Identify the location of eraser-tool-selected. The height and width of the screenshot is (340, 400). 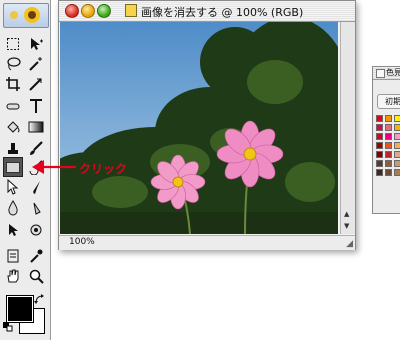
(13, 167).